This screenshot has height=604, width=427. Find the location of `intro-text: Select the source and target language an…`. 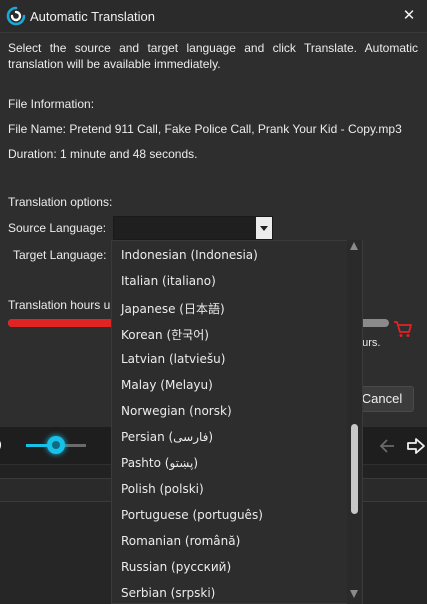

intro-text: Select the source and target language an… is located at coordinates (213, 56).